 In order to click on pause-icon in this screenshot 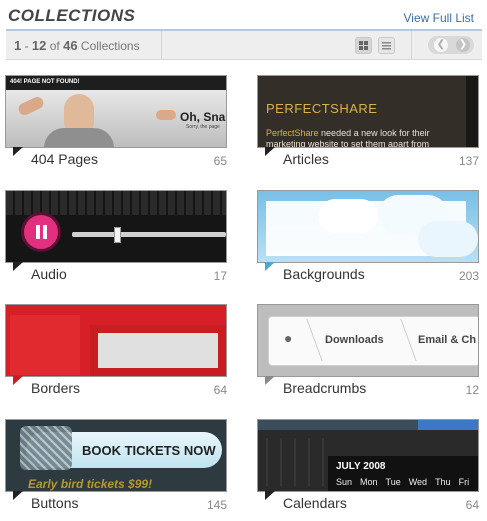, I will do `click(41, 232)`.